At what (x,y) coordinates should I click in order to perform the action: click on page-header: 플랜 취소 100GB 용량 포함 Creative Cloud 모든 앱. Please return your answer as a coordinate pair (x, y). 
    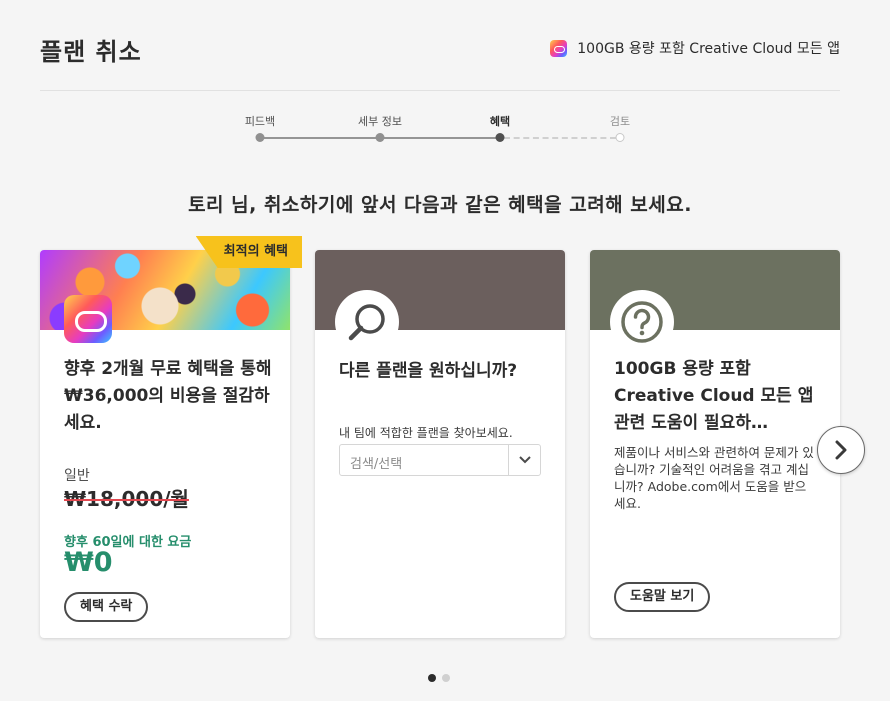
    Looking at the image, I should click on (440, 60).